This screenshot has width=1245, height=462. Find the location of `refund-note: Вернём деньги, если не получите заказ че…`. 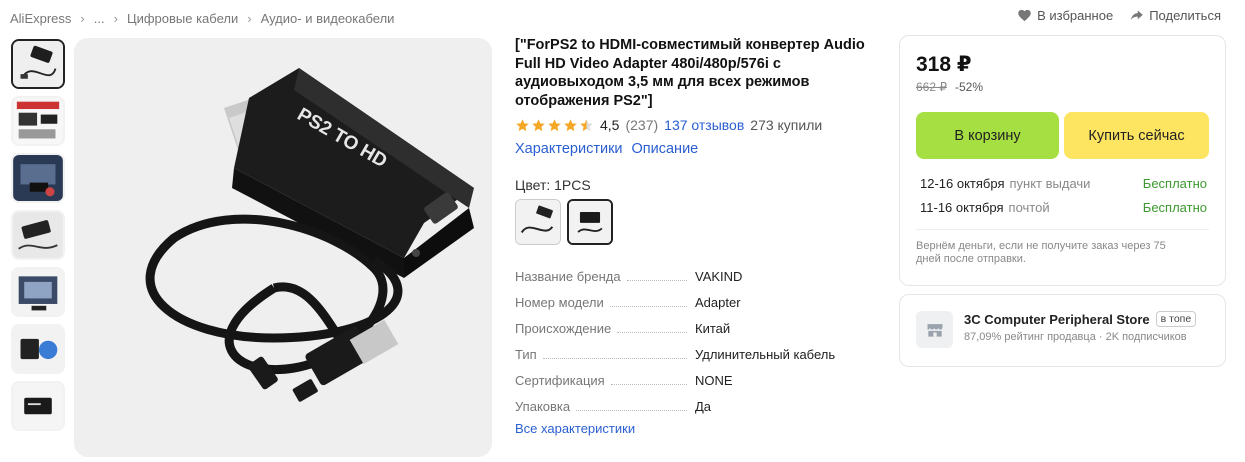

refund-note: Вернём деньги, если не получите заказ че… is located at coordinates (1041, 252).